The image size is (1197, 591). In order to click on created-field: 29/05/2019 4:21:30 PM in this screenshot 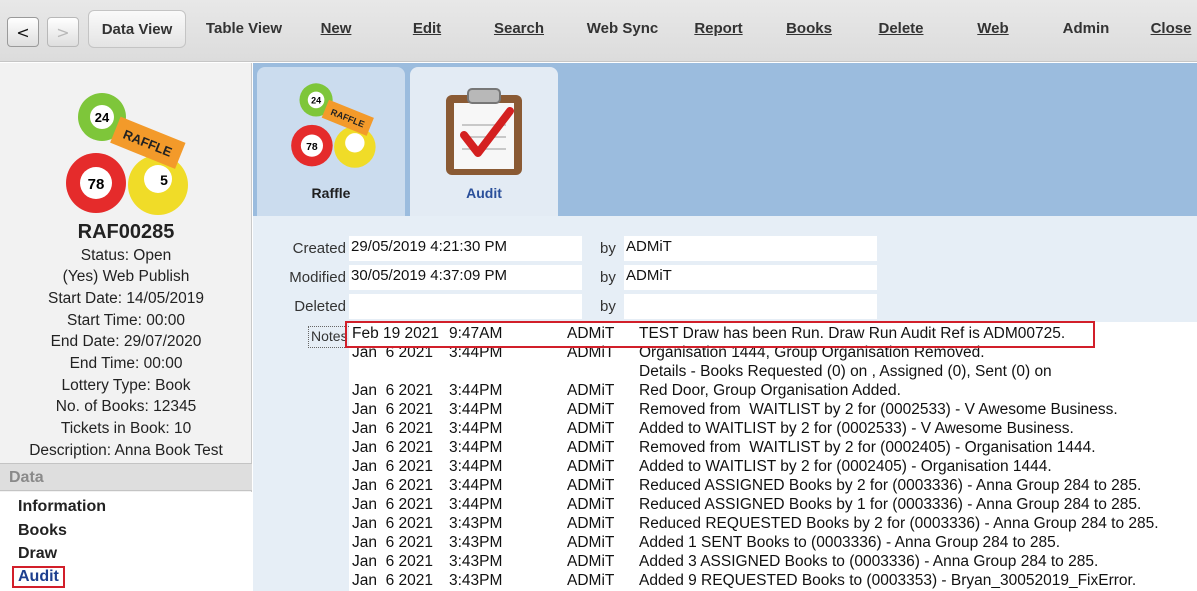, I will do `click(465, 248)`.